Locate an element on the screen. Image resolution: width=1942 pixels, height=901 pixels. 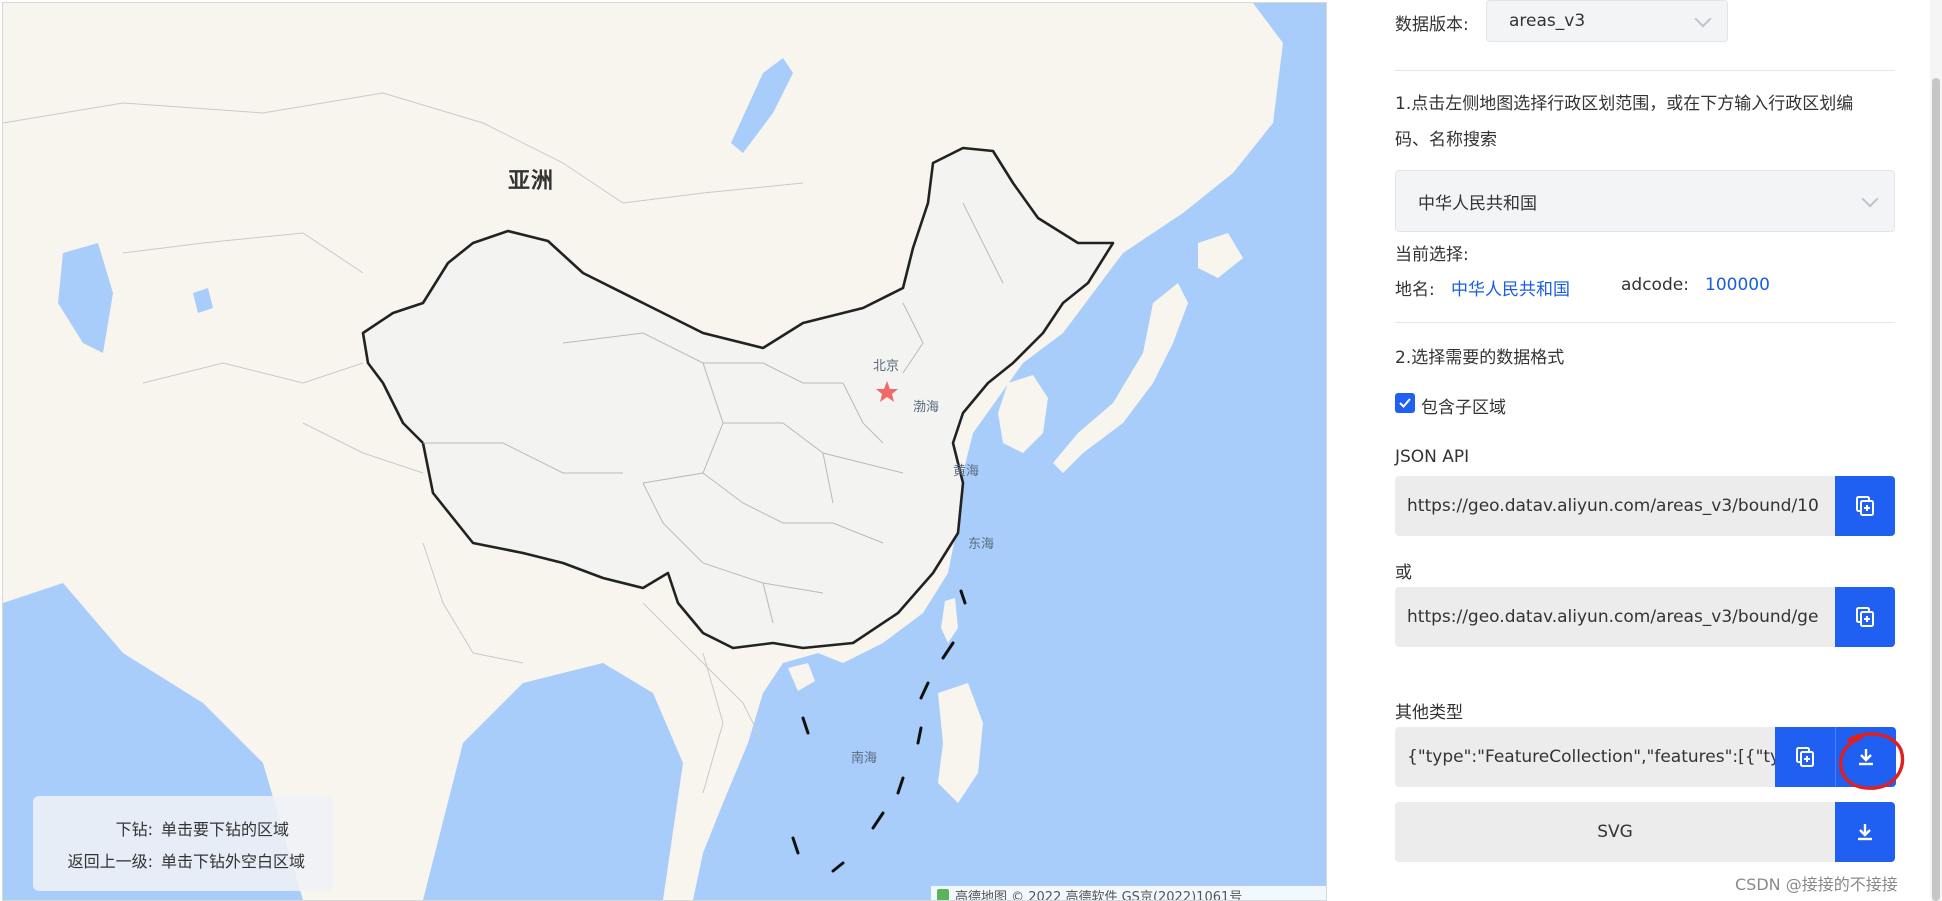
map-label-huanghai: 黄海 is located at coordinates (966, 471).